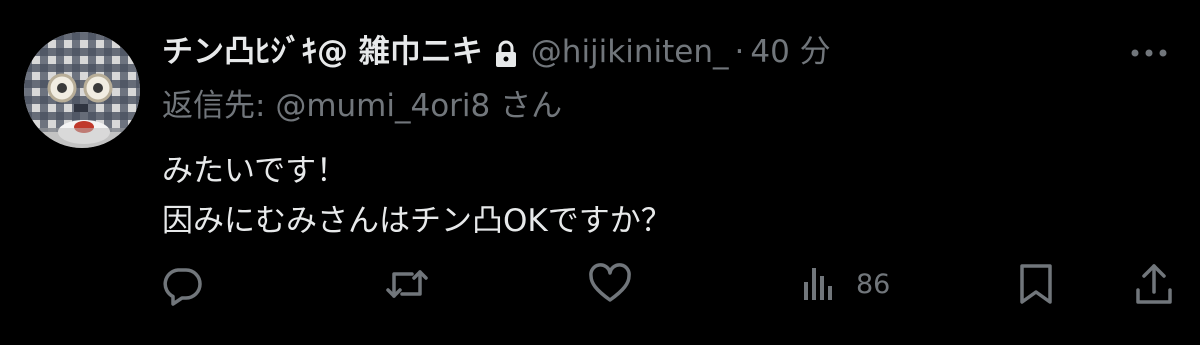 The height and width of the screenshot is (345, 1200). I want to click on bookmark-button, so click(1036, 284).